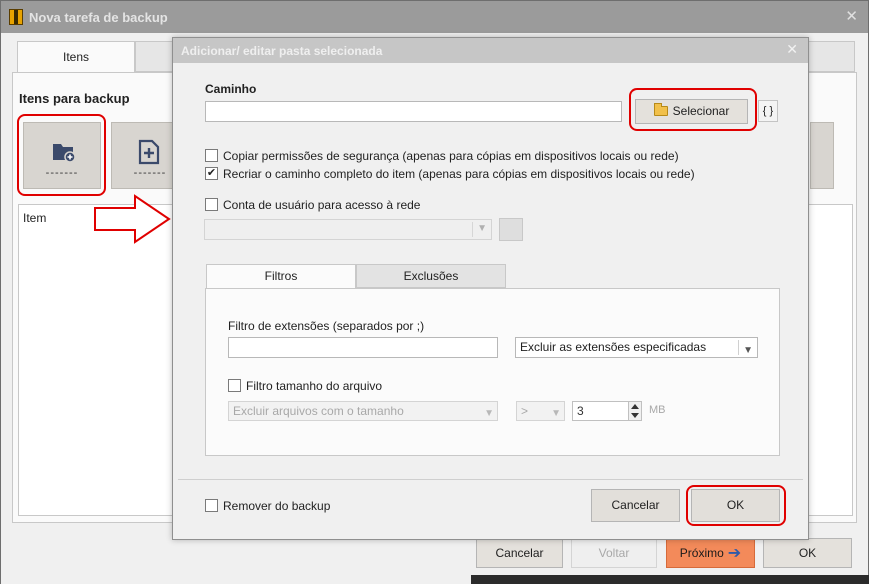  Describe the element at coordinates (613, 347) in the screenshot. I see `extensions-mode-value: Excluir as extensões especificadas` at that location.